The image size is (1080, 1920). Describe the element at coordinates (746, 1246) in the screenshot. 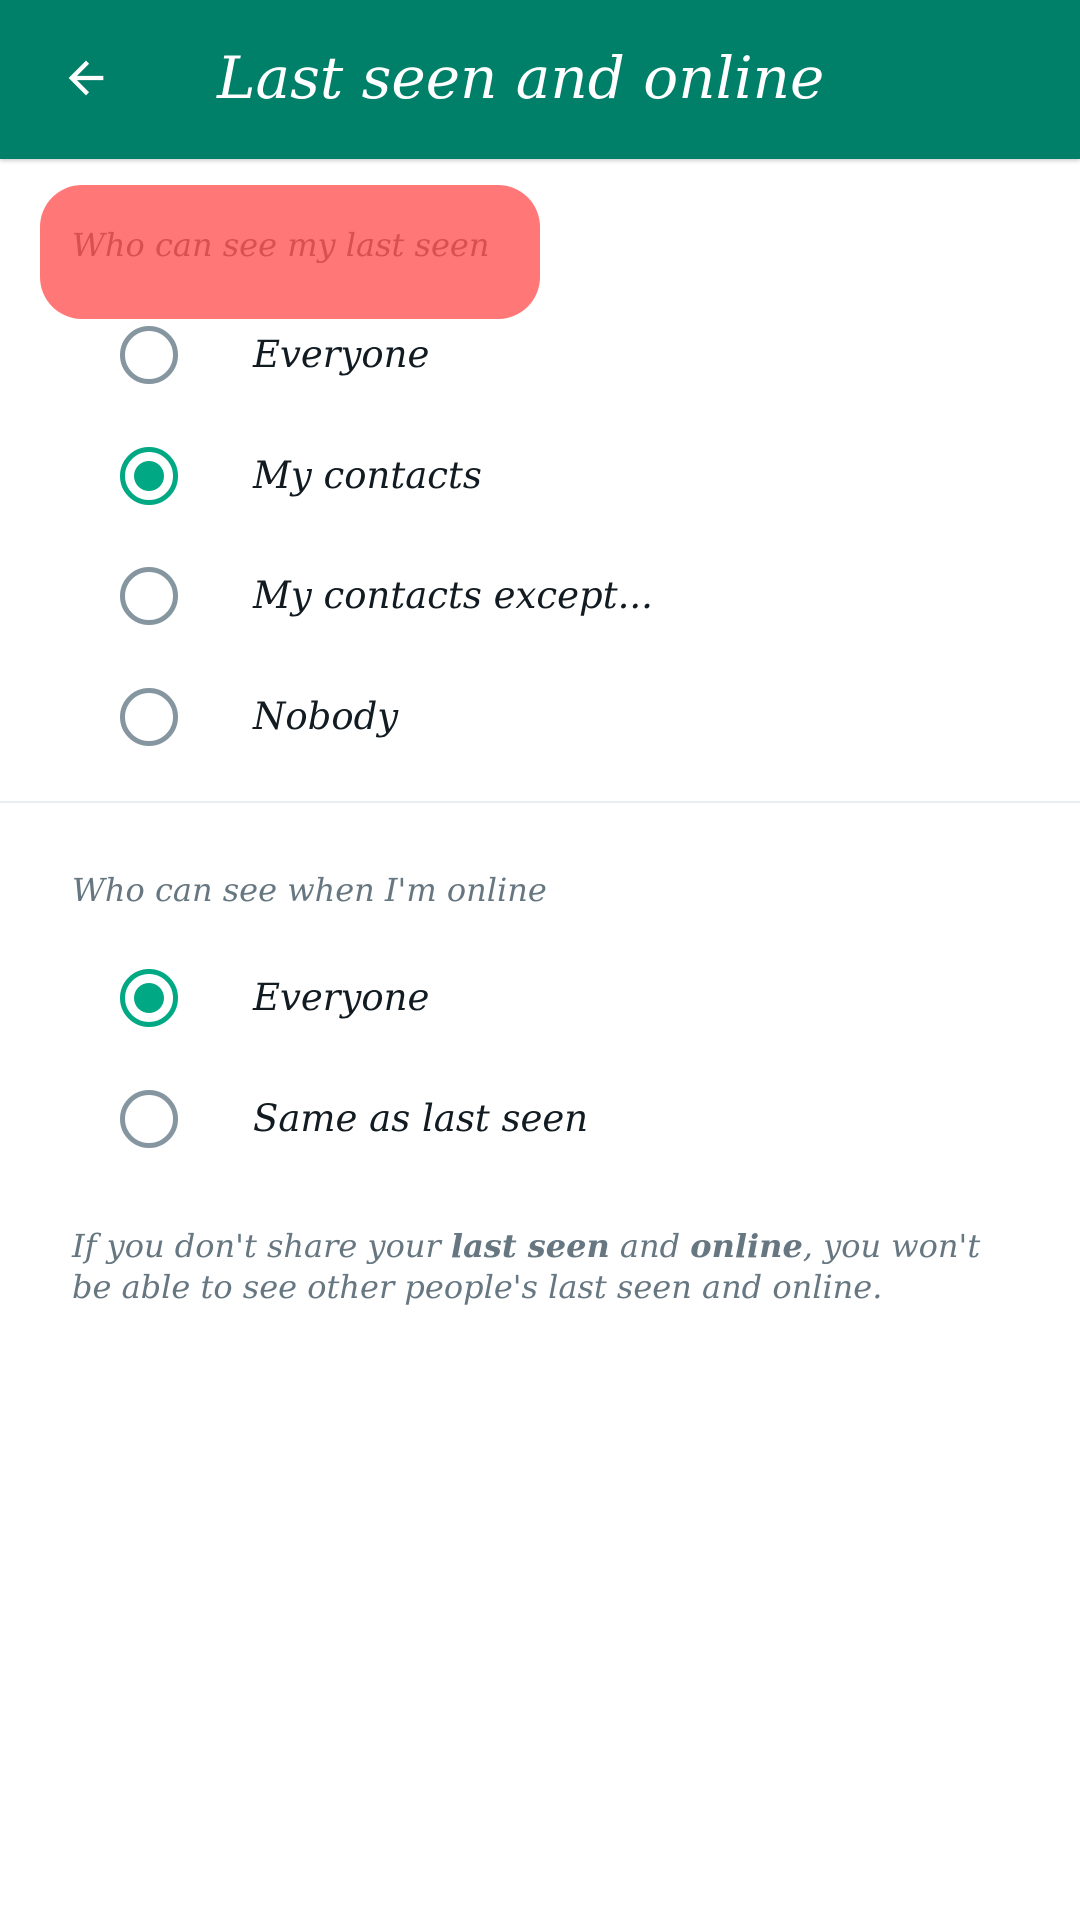

I see `footer-bold-online: online` at that location.